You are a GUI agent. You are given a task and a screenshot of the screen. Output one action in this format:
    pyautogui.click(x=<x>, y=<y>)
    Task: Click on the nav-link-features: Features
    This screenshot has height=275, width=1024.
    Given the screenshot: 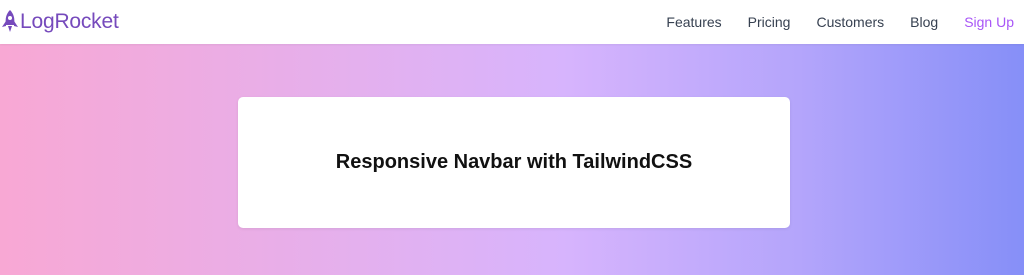 What is the action you would take?
    pyautogui.click(x=693, y=22)
    